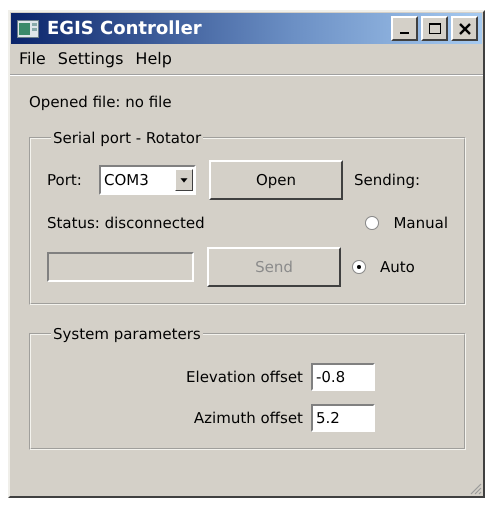  I want to click on maximize-icon, so click(435, 29).